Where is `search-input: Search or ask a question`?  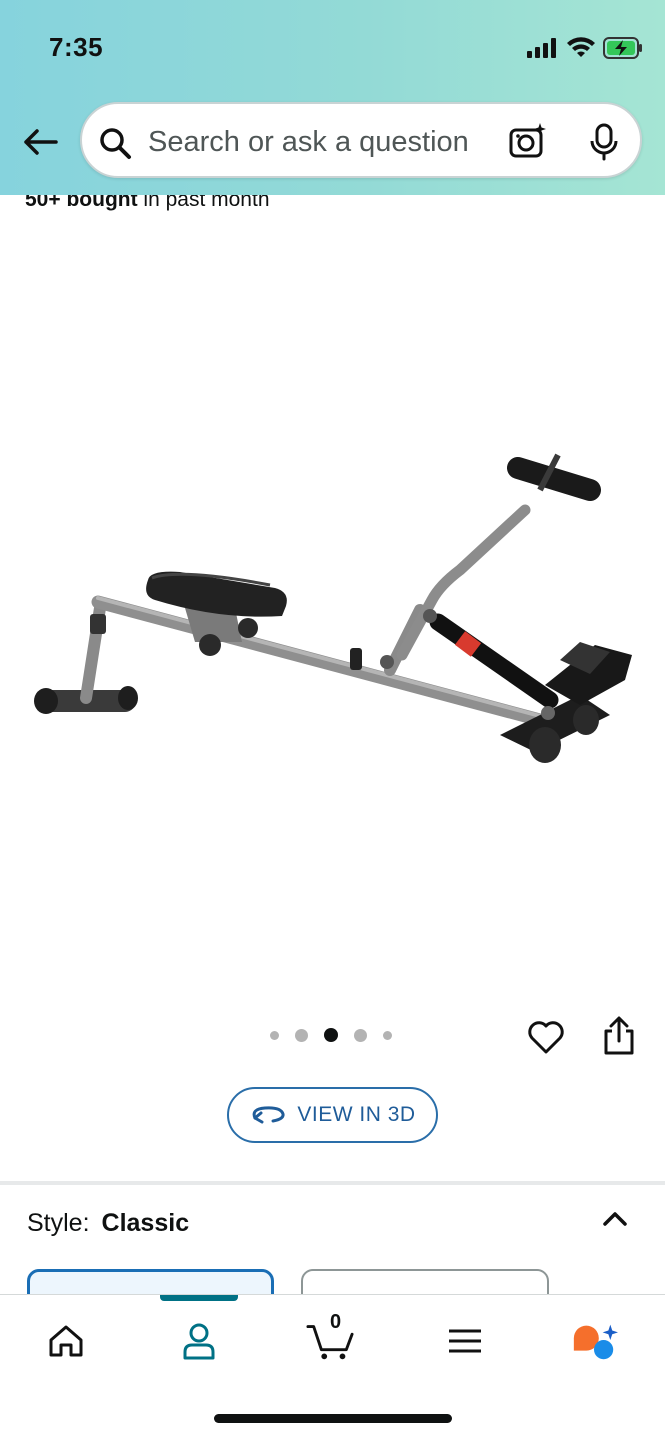 search-input: Search or ask a question is located at coordinates (308, 142).